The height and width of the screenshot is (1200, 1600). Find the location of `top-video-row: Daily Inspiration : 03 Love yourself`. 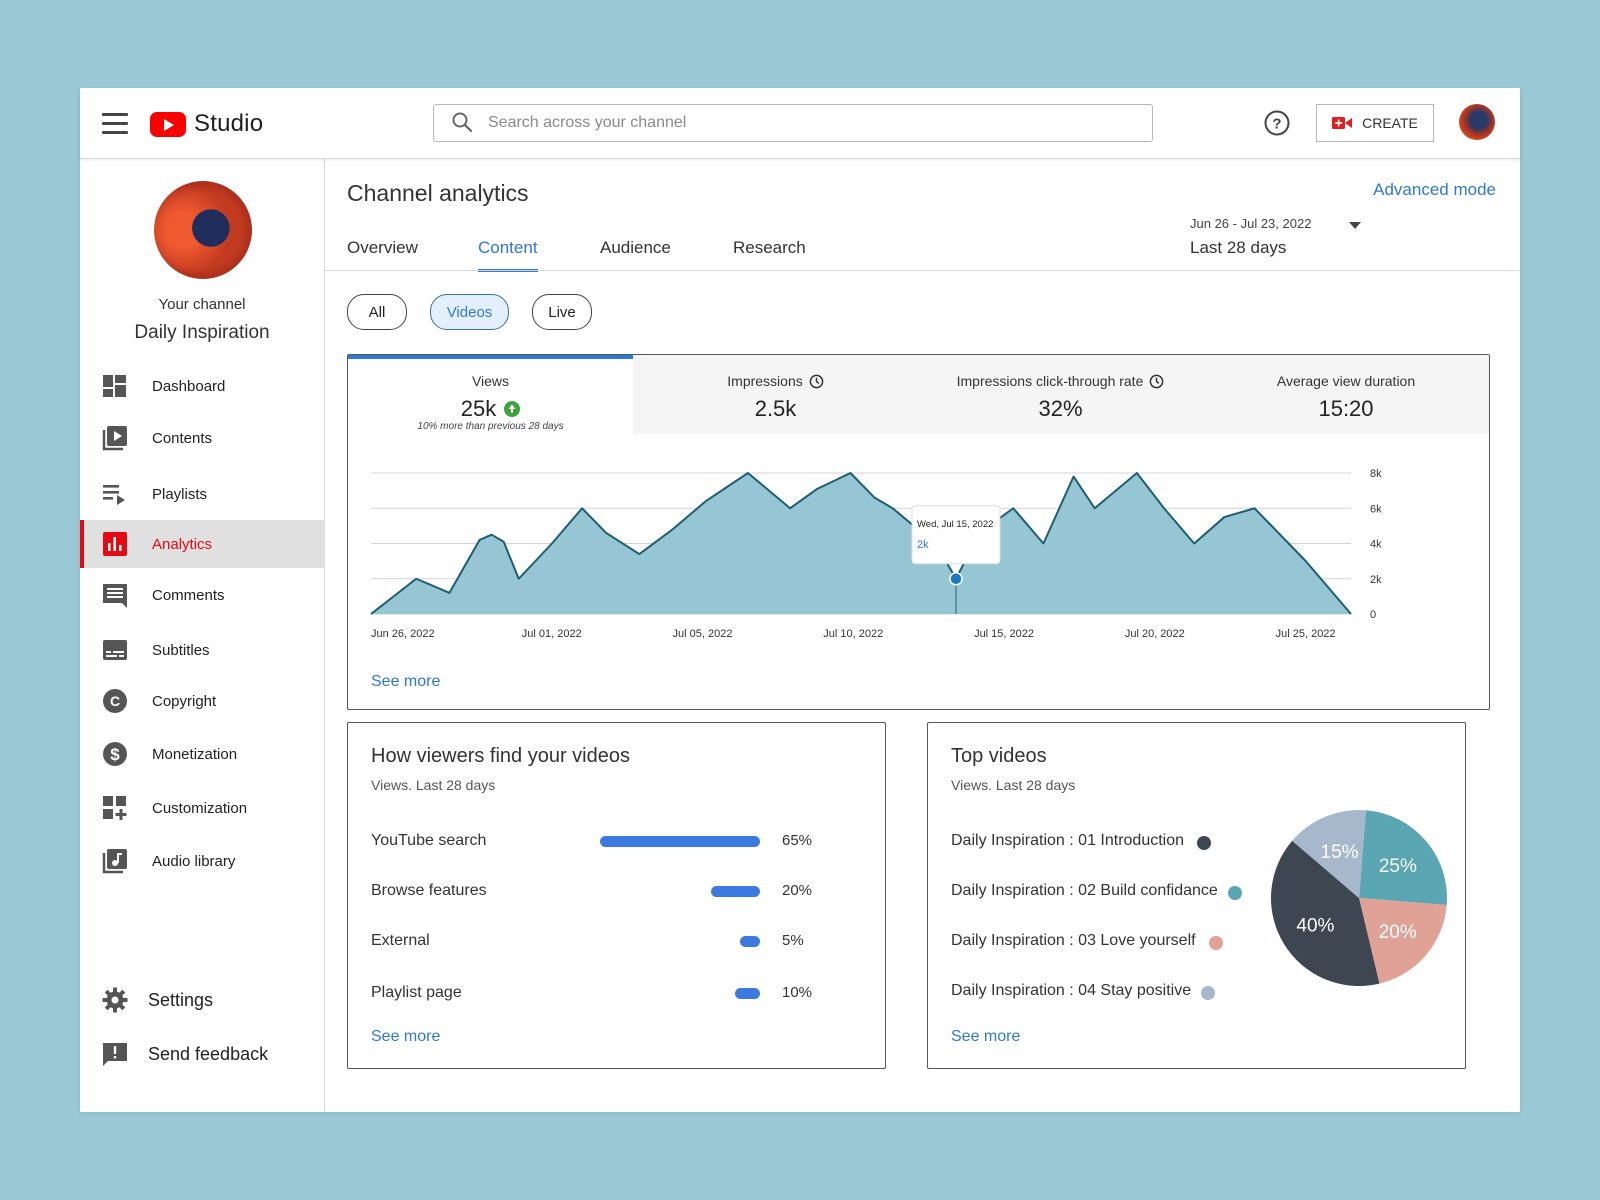

top-video-row: Daily Inspiration : 03 Love yourself is located at coordinates (1111, 942).